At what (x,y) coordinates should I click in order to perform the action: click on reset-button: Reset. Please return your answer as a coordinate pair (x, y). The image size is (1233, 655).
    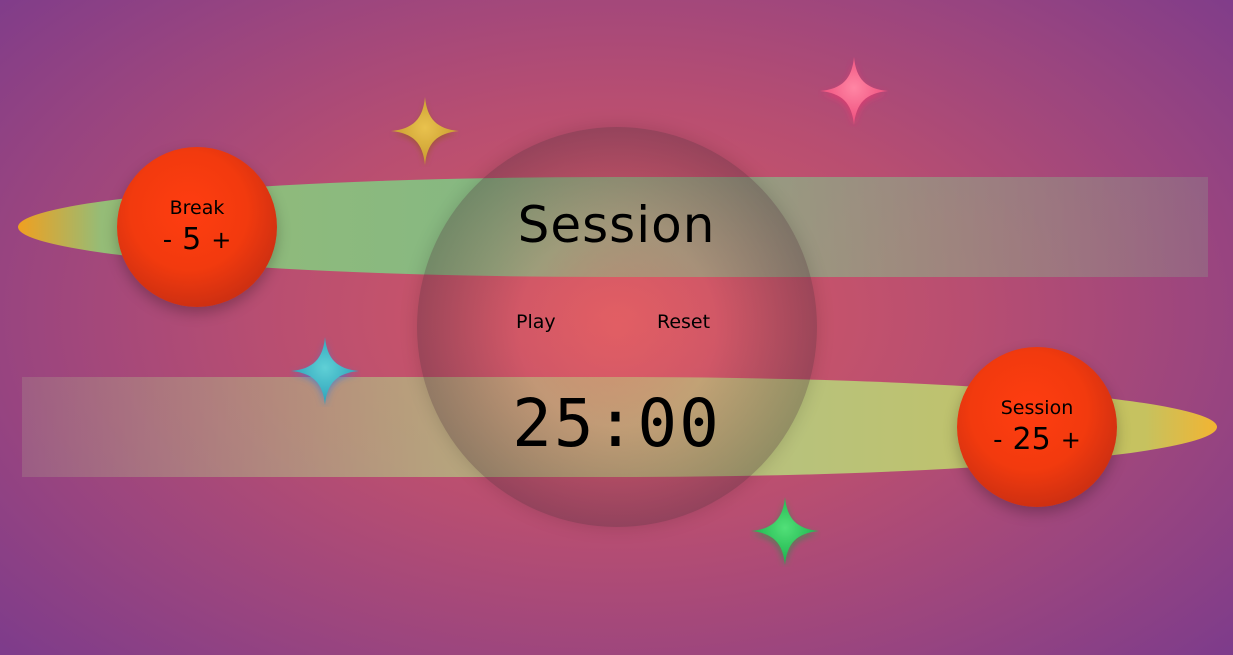
    Looking at the image, I should click on (683, 322).